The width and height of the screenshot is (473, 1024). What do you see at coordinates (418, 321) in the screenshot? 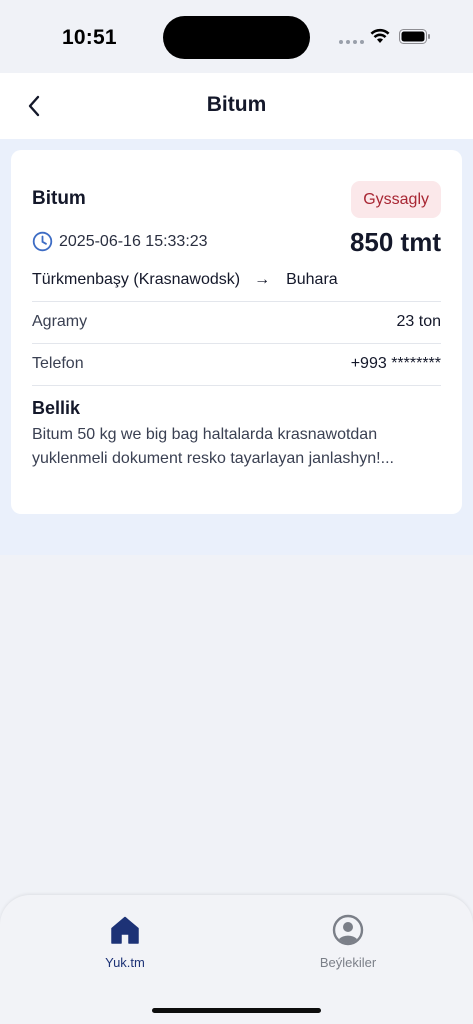
I see `weight-value: 23 ton` at bounding box center [418, 321].